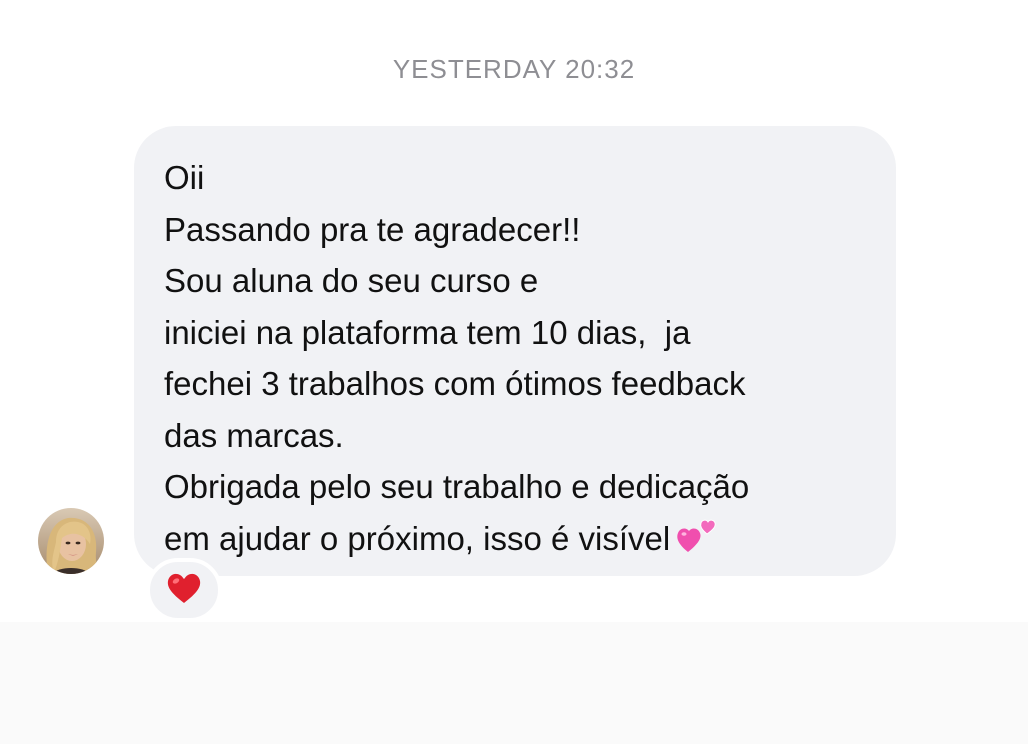 The width and height of the screenshot is (1028, 744). I want to click on message-timestamp: YESTERDAY 20:32, so click(514, 69).